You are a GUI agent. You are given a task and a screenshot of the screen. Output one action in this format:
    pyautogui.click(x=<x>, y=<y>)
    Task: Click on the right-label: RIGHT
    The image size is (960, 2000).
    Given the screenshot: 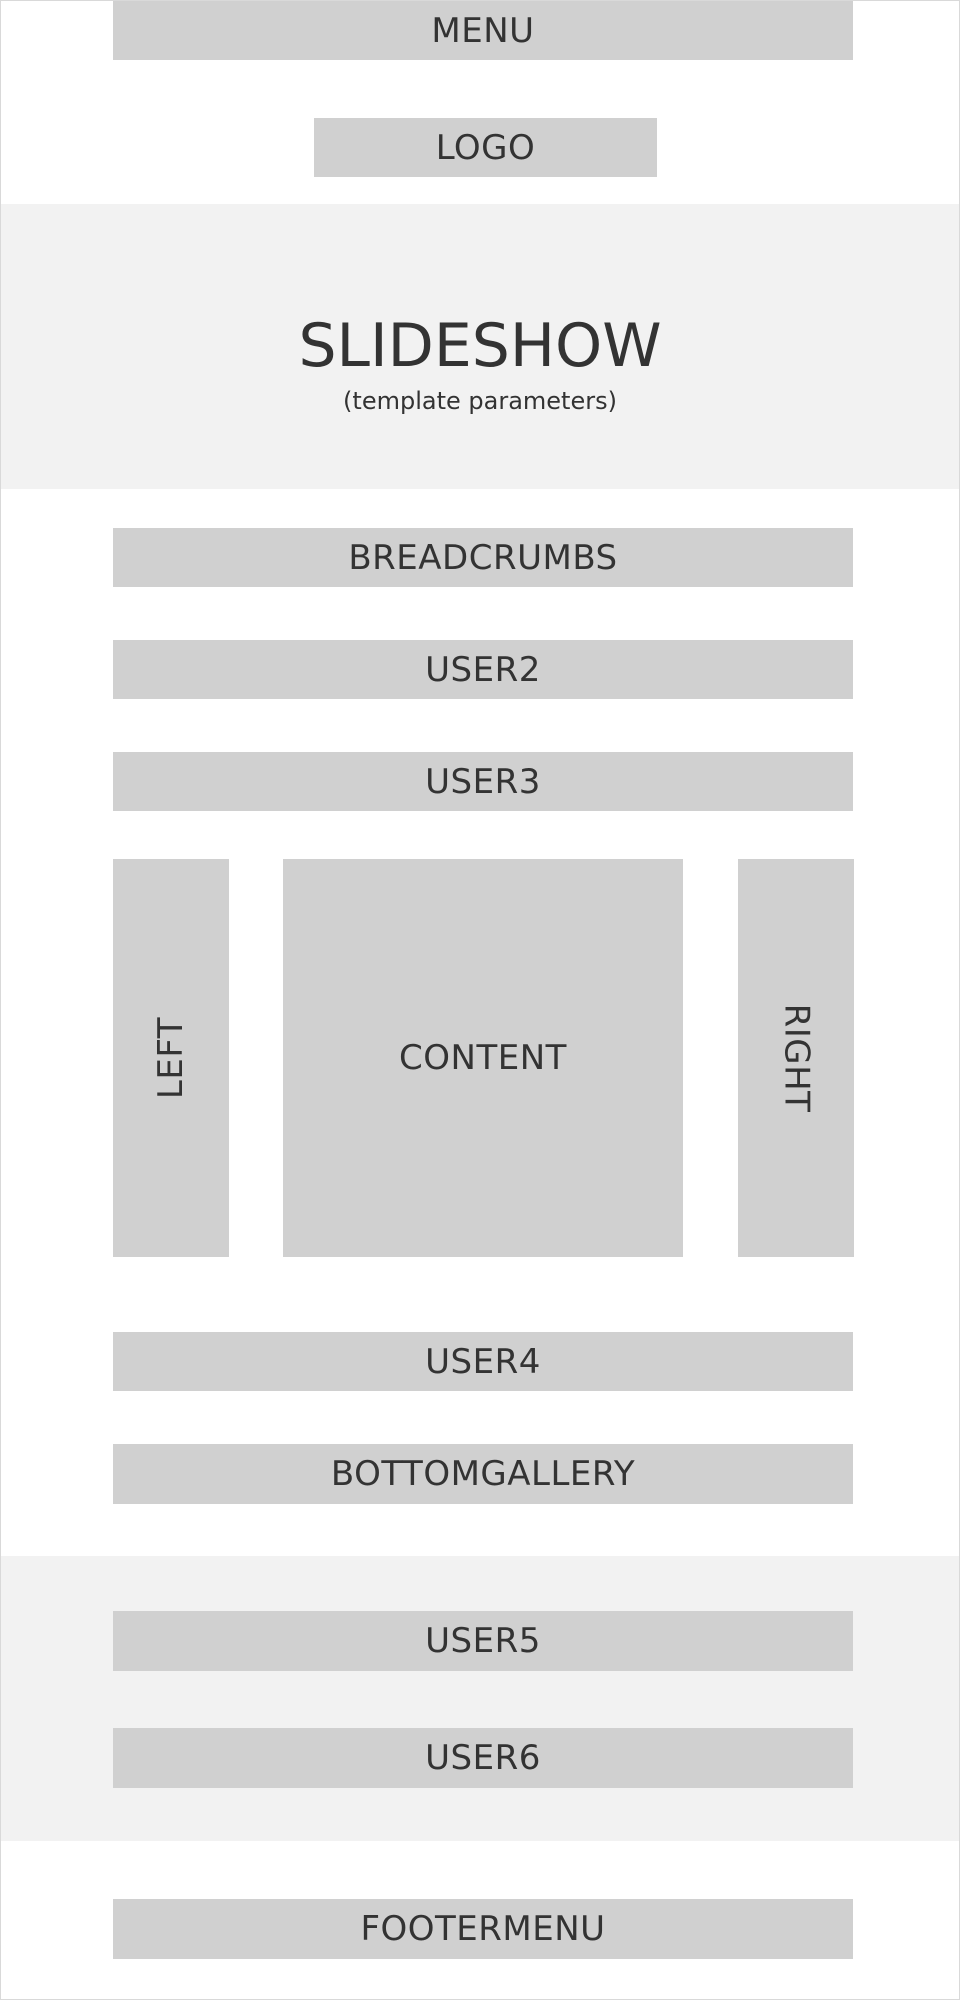 What is the action you would take?
    pyautogui.click(x=796, y=1058)
    